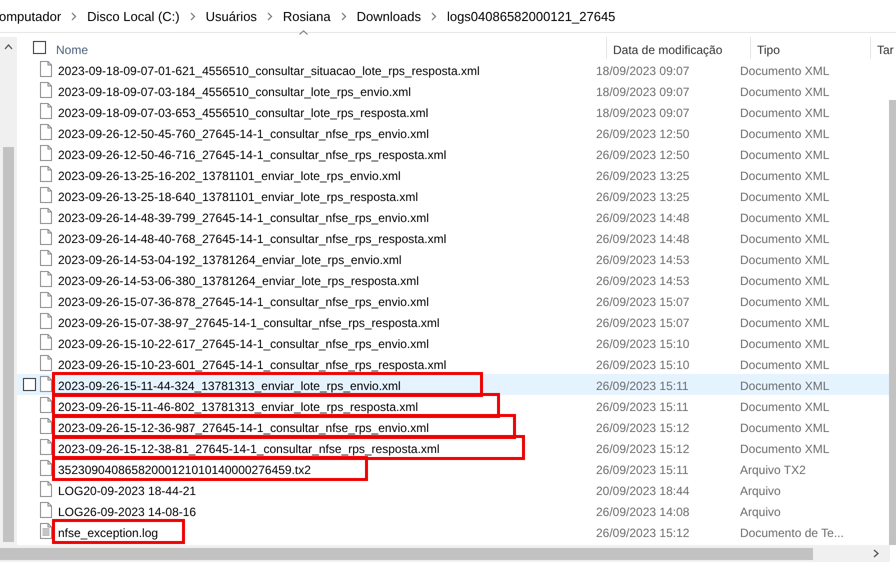  I want to click on file-name: 2023-09-18-09-07-01-621_4556510_consultar_situacao_lote_rps_resposta.xml, so click(269, 71).